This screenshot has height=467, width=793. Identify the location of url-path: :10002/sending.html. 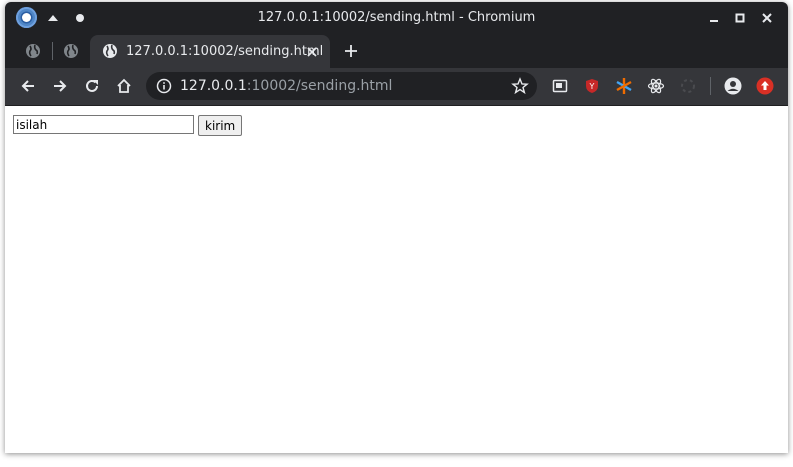
(319, 86).